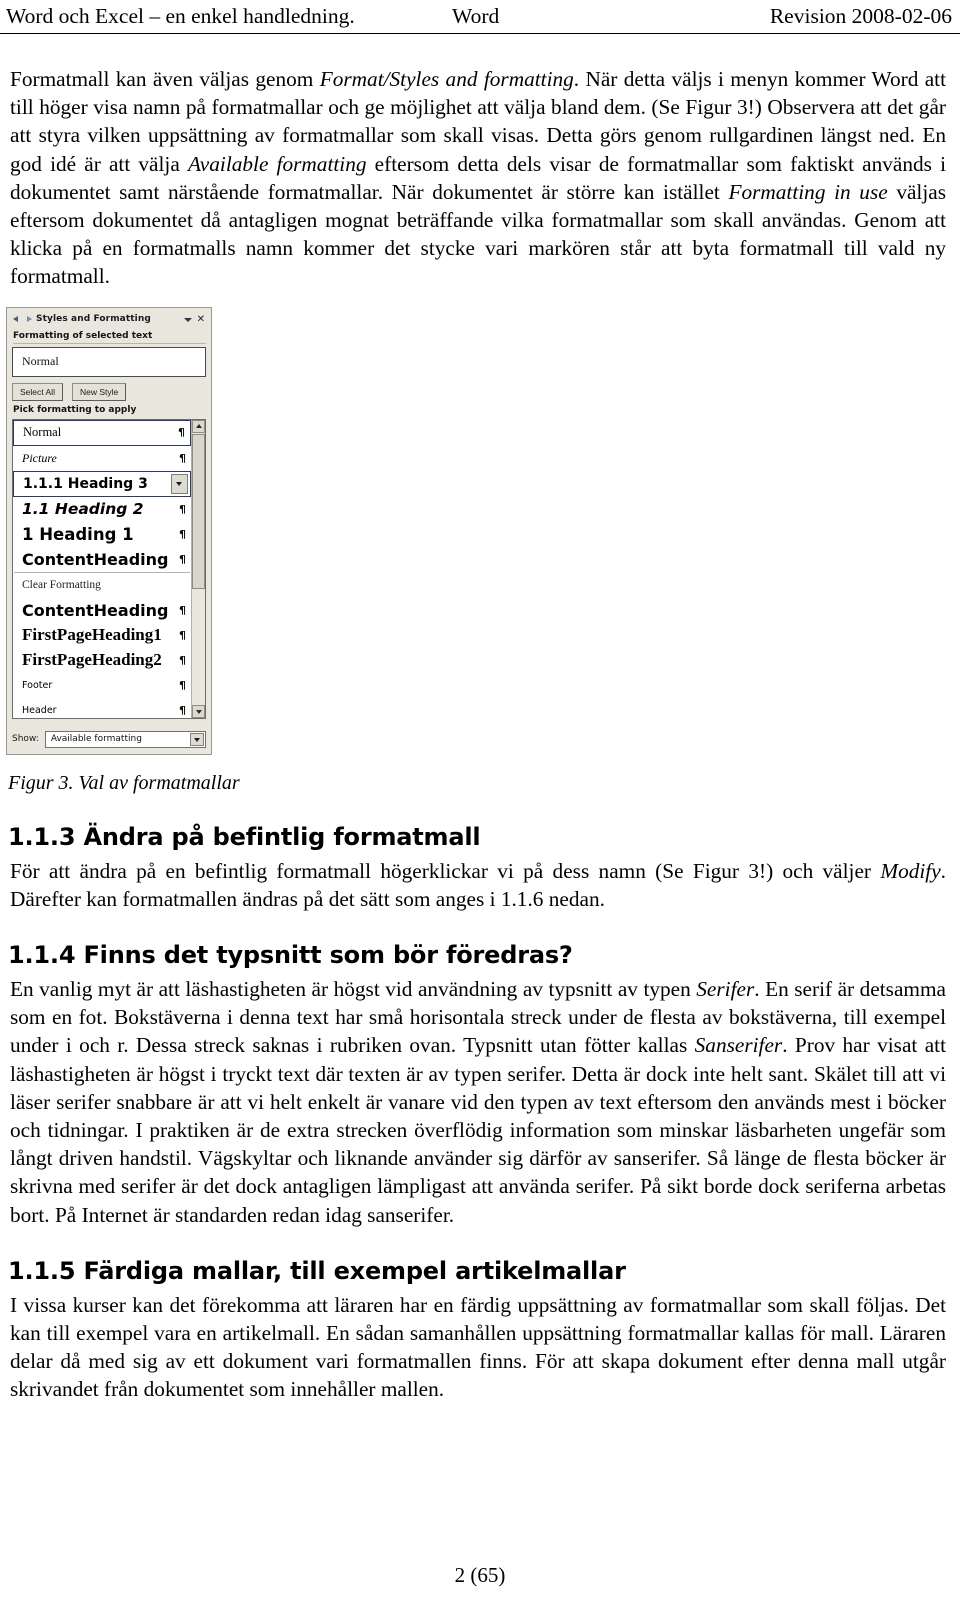  Describe the element at coordinates (102, 432) in the screenshot. I see `style-list-item-normal: Normal ¶` at that location.